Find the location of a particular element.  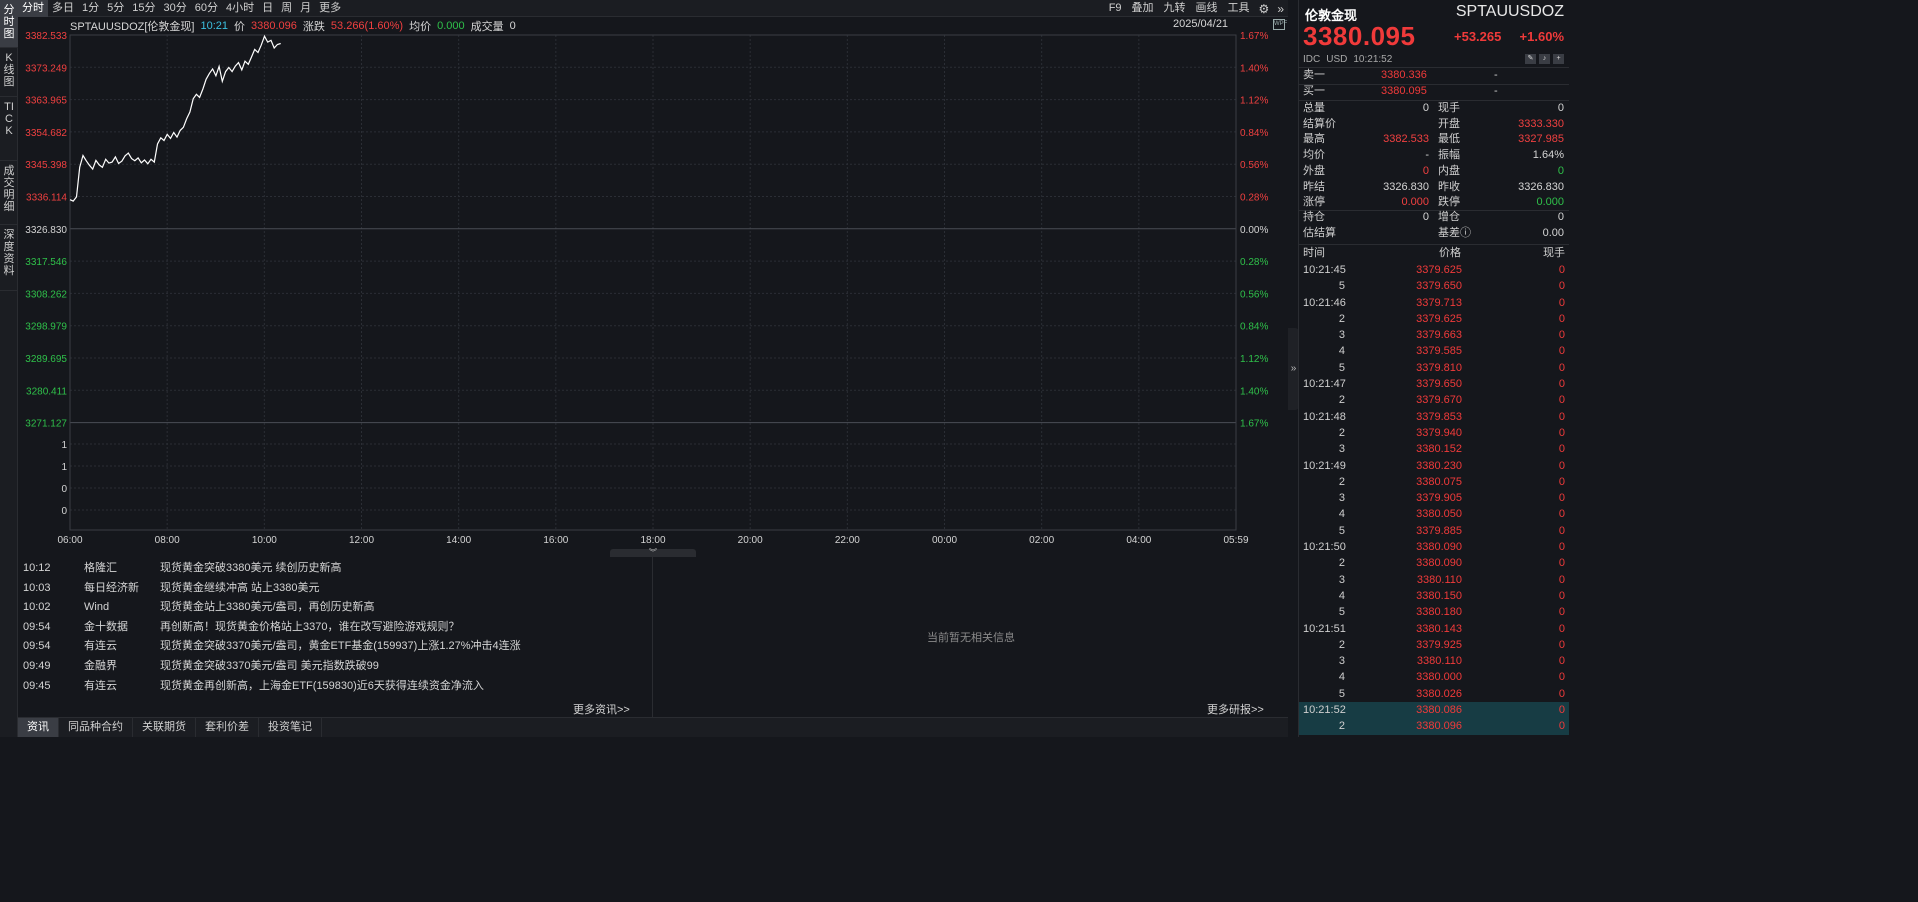

x-tick-label: 18:00 is located at coordinates (652, 540).